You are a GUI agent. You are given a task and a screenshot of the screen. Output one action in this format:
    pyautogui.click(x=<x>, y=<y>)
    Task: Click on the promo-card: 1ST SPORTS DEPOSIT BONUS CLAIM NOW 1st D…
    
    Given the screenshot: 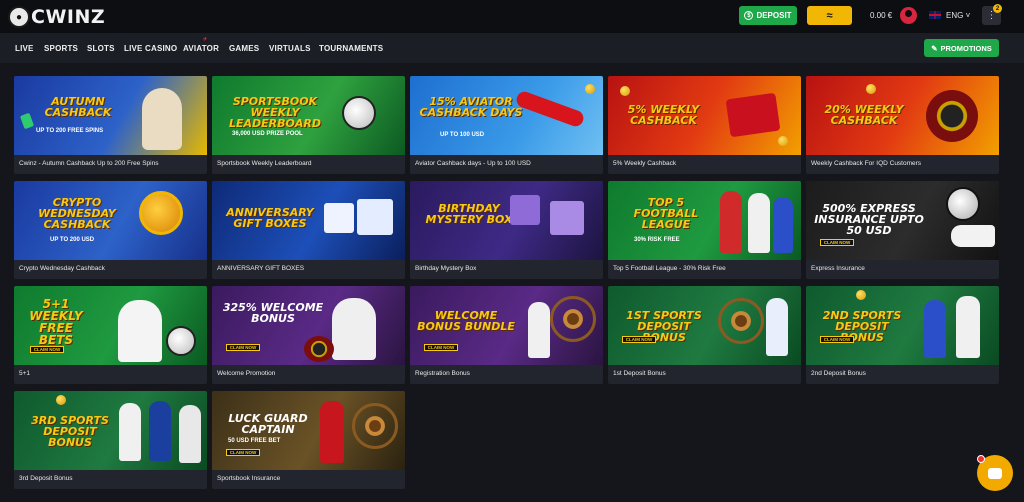 What is the action you would take?
    pyautogui.click(x=704, y=335)
    